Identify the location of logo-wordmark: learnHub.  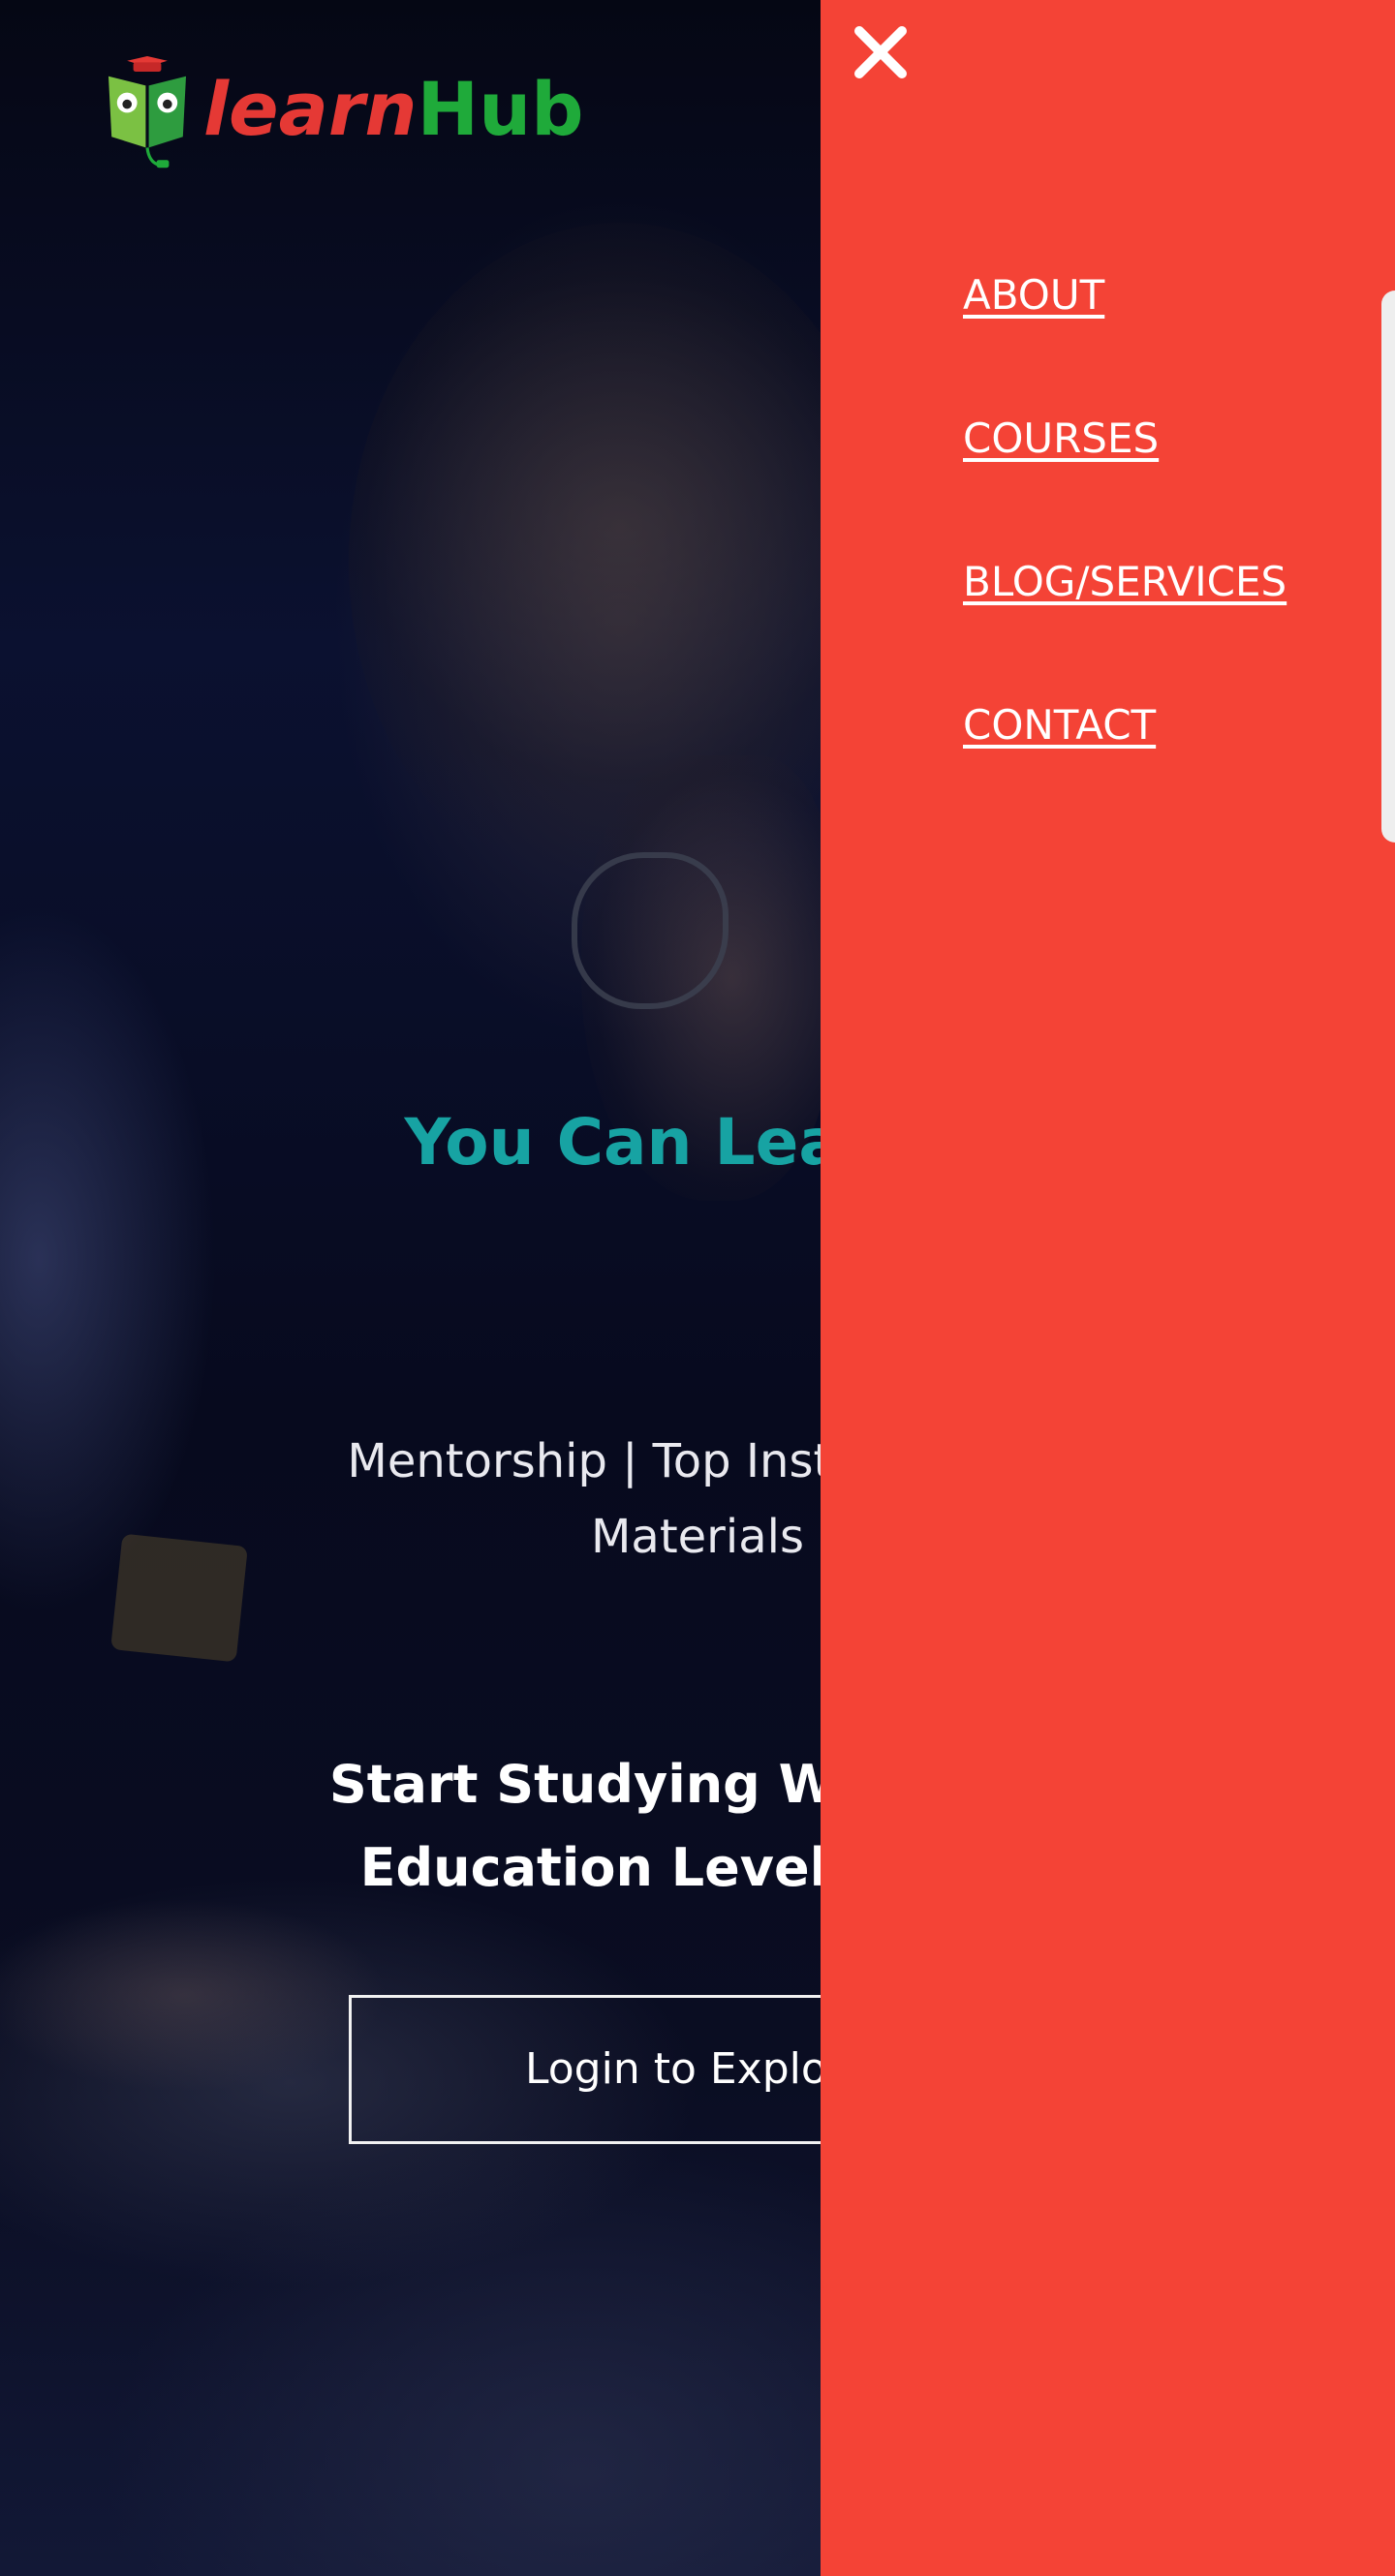
(393, 109).